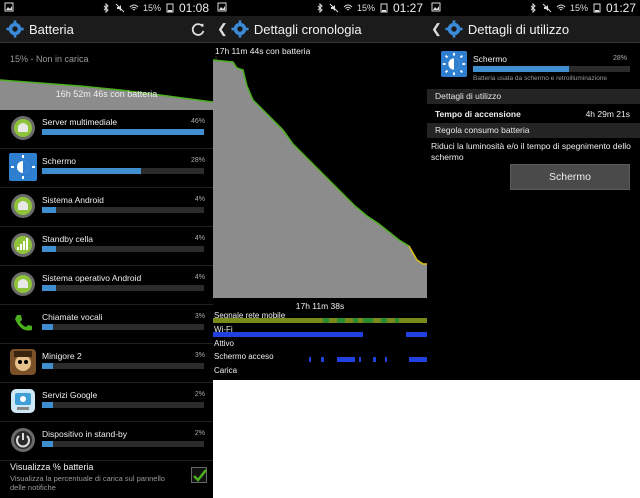 This screenshot has width=640, height=498. I want to click on app-usage-row: Servizi Google 2%, so click(106, 402).